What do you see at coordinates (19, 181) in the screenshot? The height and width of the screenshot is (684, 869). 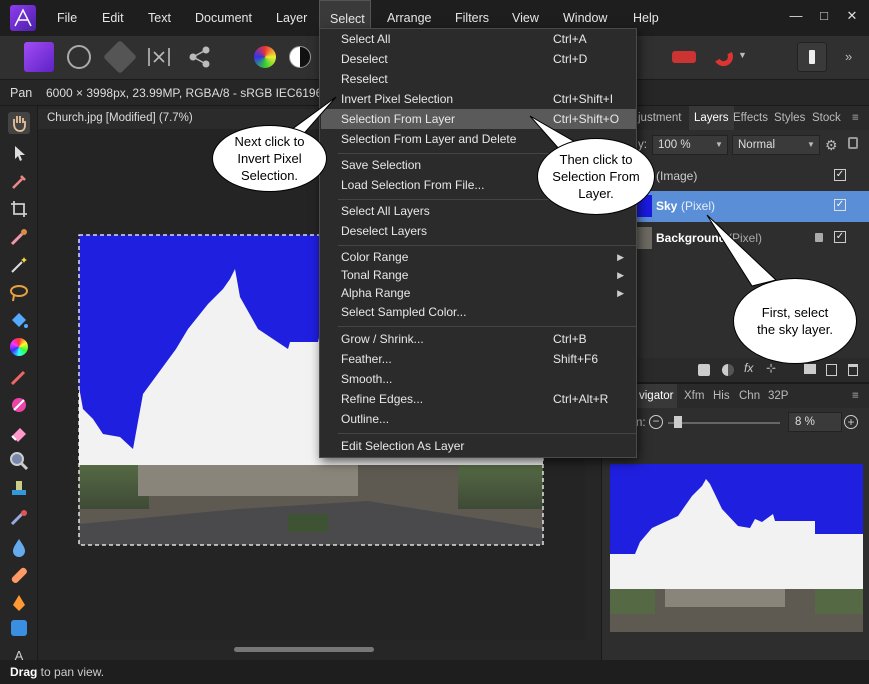 I see `color-picker-icon` at bounding box center [19, 181].